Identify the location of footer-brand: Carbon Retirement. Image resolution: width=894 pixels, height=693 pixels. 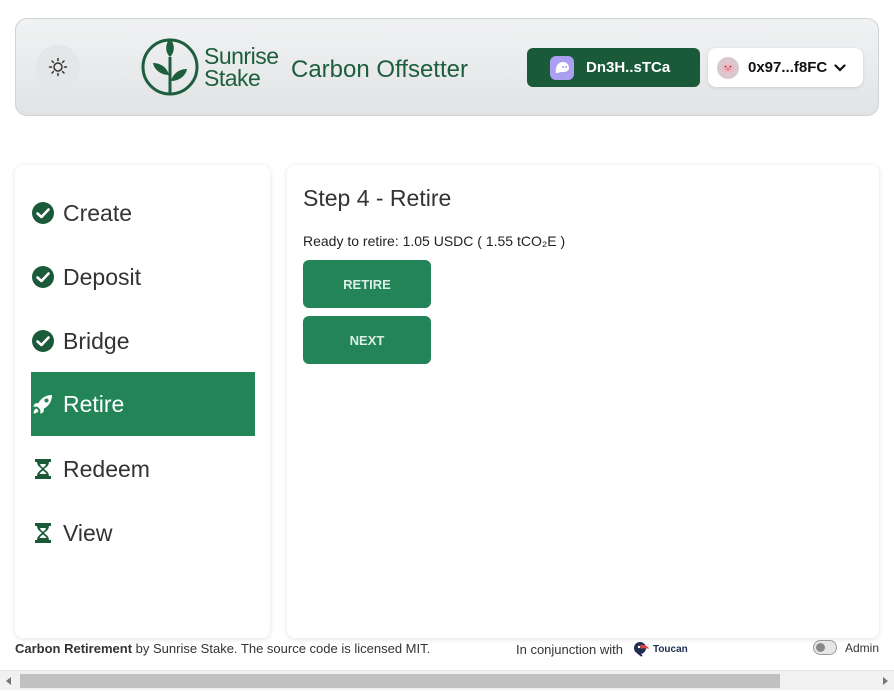
(74, 648).